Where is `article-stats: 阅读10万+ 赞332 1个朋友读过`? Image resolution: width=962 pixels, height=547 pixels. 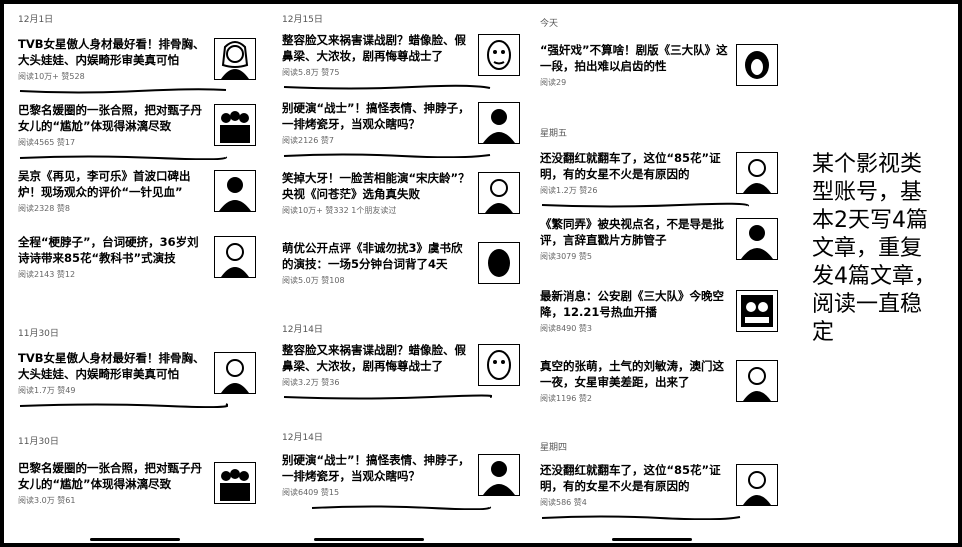
article-stats: 阅读10万+ 赞332 1个朋友读过 is located at coordinates (339, 210).